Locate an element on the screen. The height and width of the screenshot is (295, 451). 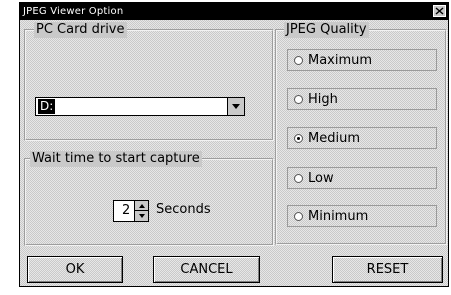
quality-option-label: Low is located at coordinates (321, 178).